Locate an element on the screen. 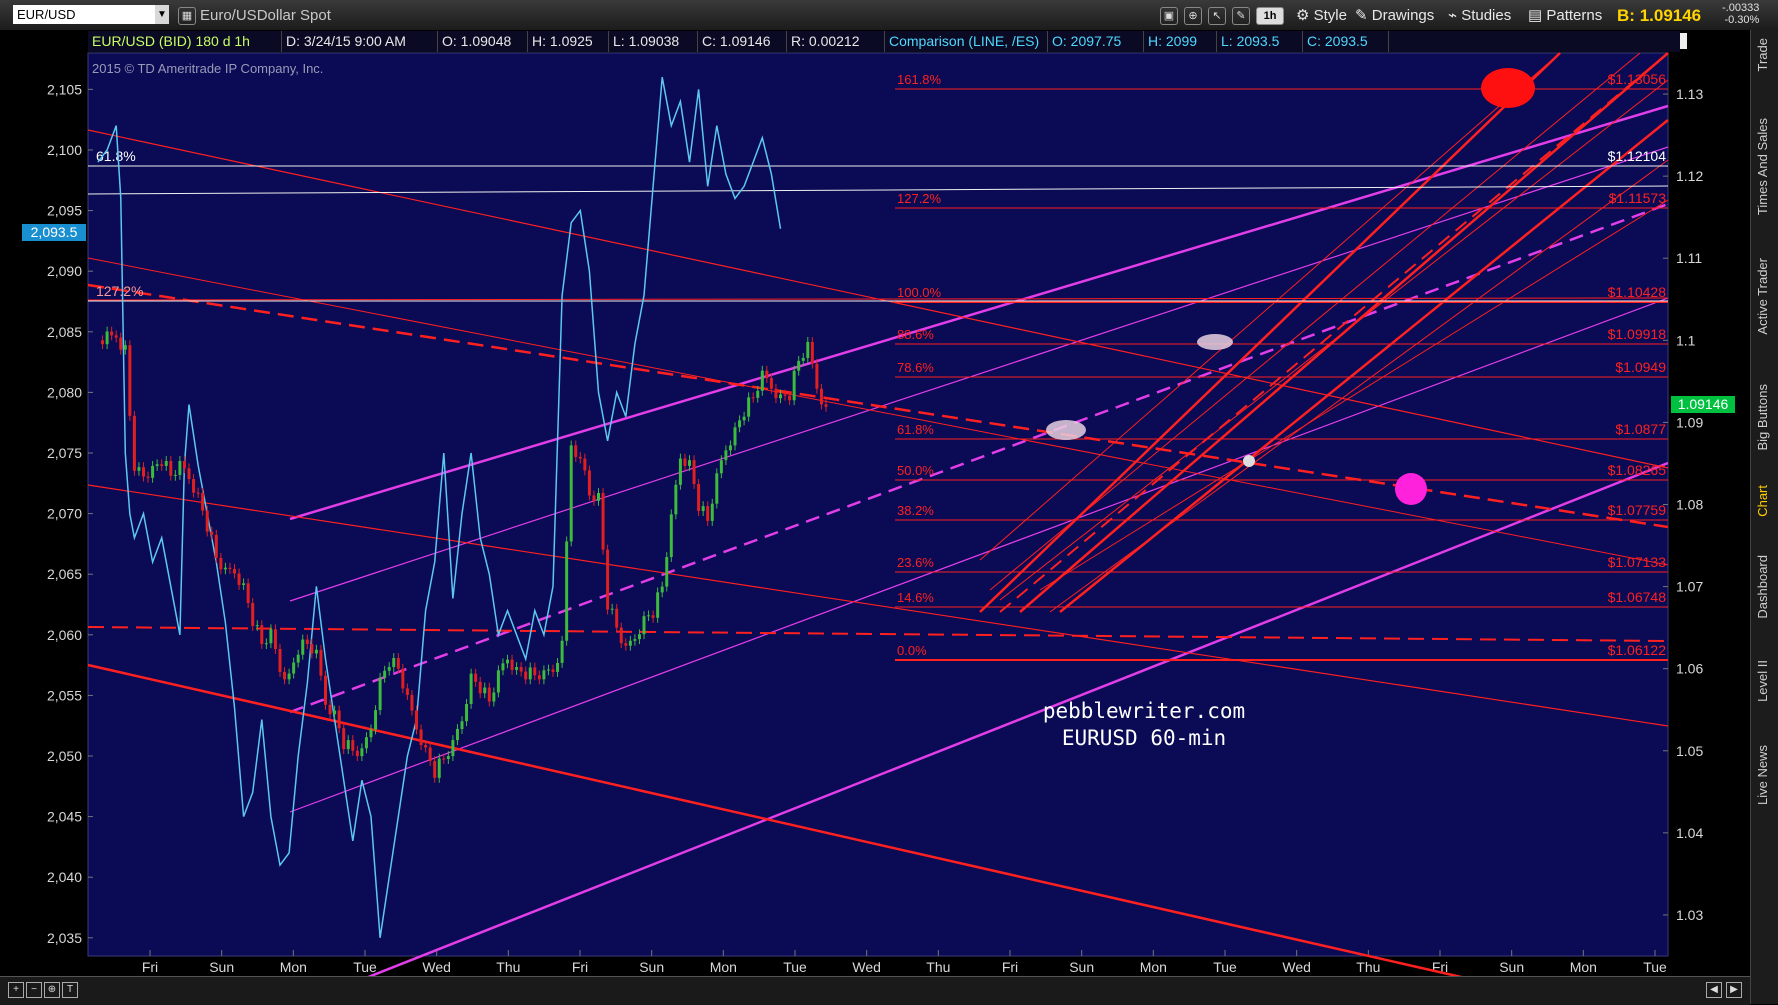  close-label: C: 1.09146 is located at coordinates (742, 41).